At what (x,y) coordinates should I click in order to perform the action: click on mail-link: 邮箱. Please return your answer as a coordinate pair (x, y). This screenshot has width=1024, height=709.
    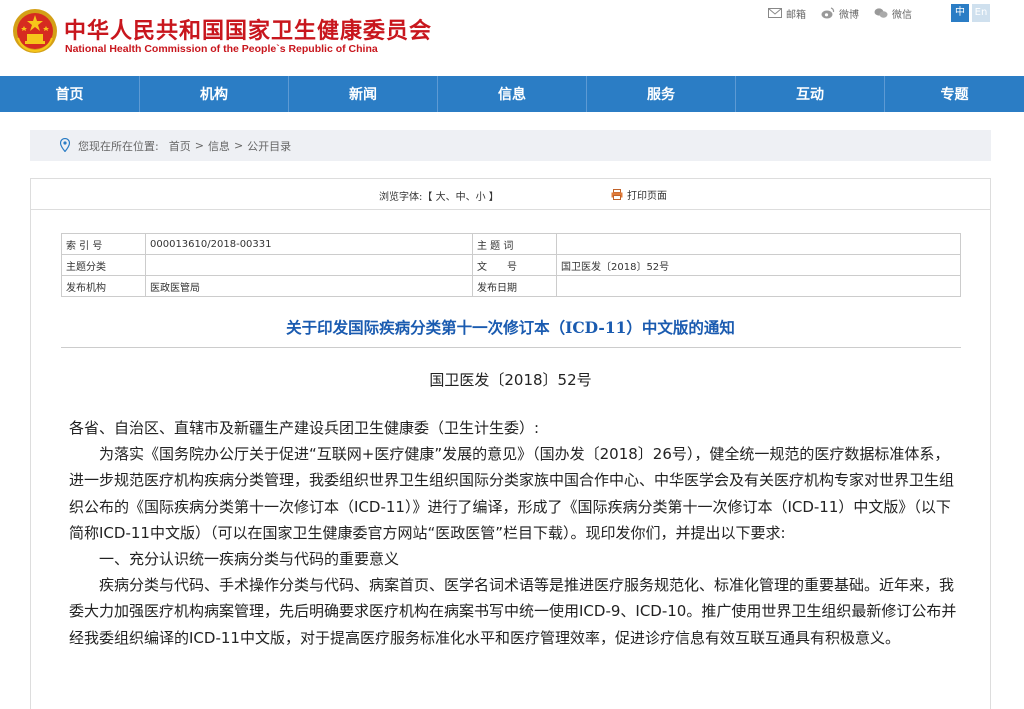
    Looking at the image, I should click on (787, 13).